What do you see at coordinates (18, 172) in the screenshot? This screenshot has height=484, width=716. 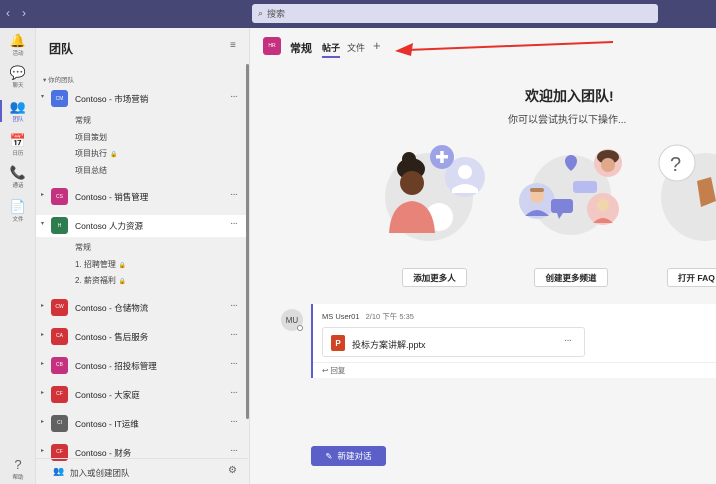 I see `phone-icon: 📞` at bounding box center [18, 172].